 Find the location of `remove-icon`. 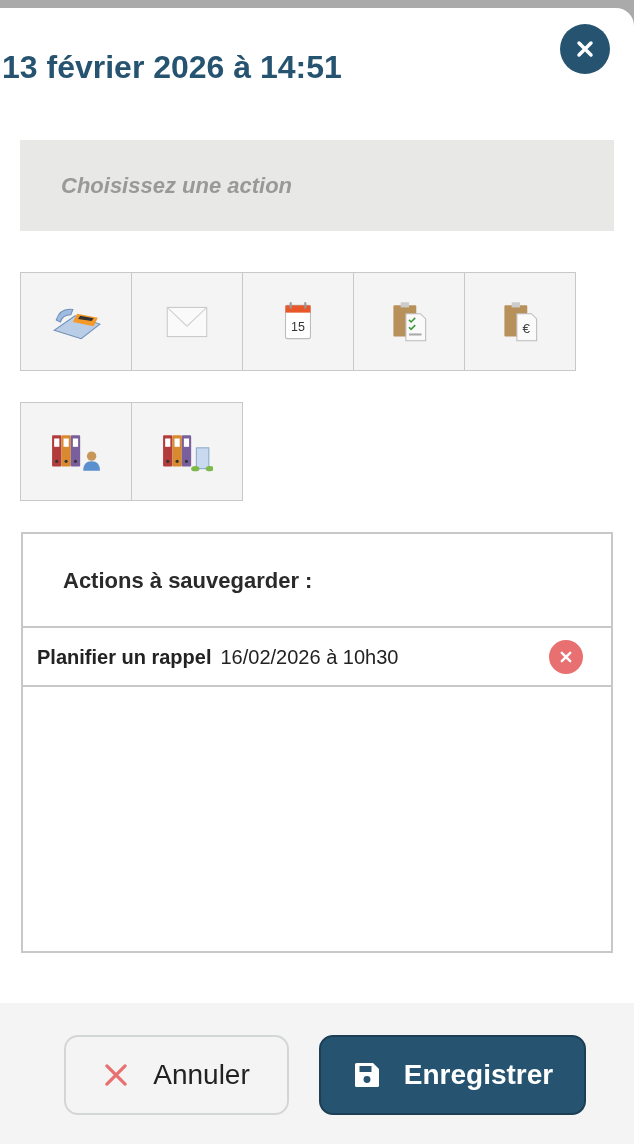

remove-icon is located at coordinates (566, 656).